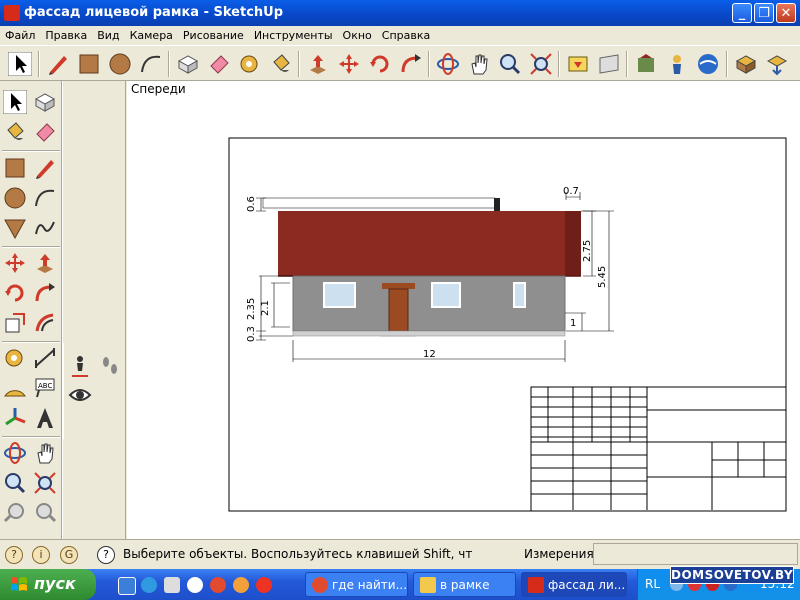 Image resolution: width=800 pixels, height=600 pixels. What do you see at coordinates (106, 555) in the screenshot?
I see `help-icon: ?` at bounding box center [106, 555].